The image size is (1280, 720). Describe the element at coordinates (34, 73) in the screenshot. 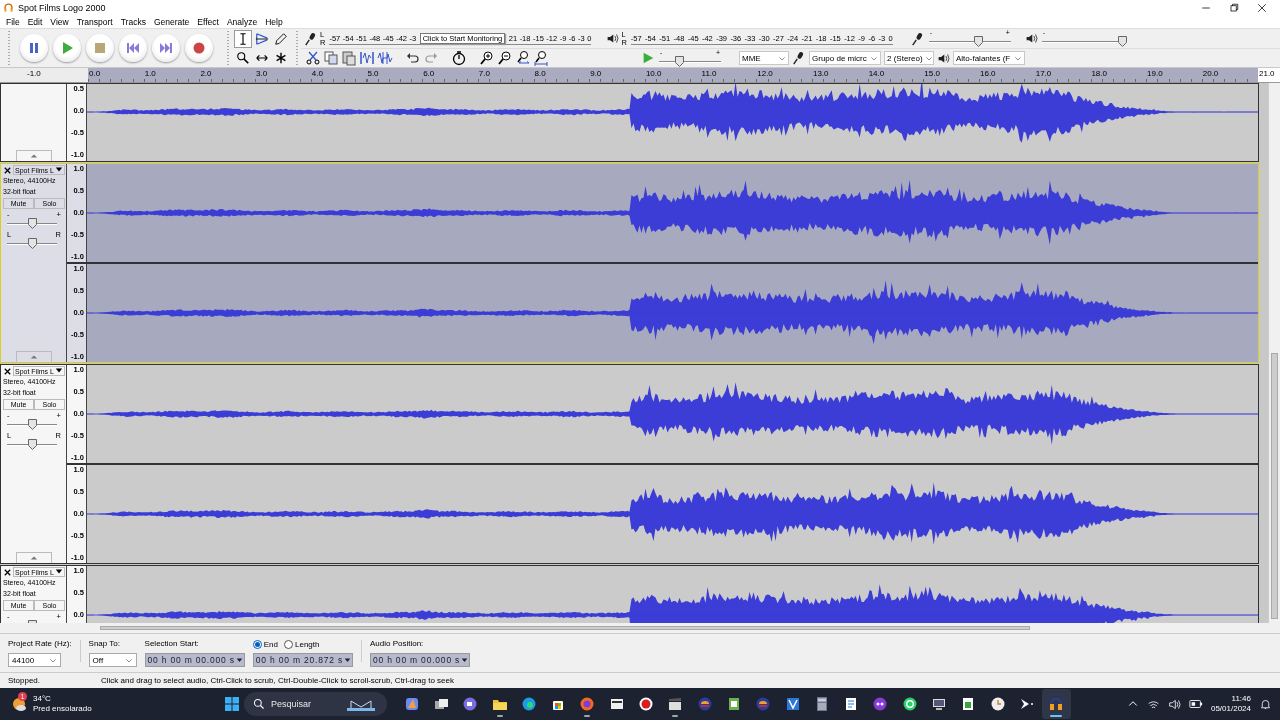

I see `ruler-label: -1.0` at that location.